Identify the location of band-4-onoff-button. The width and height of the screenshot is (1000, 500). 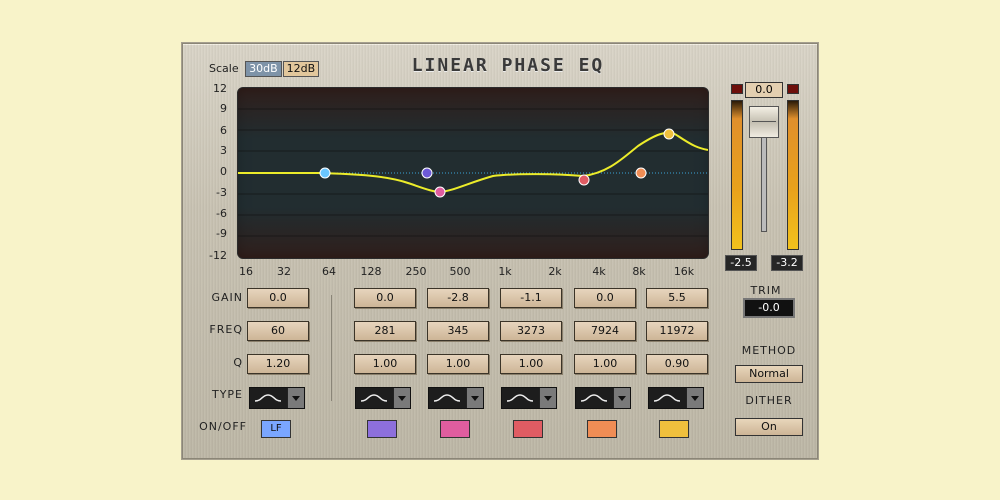
(528, 429).